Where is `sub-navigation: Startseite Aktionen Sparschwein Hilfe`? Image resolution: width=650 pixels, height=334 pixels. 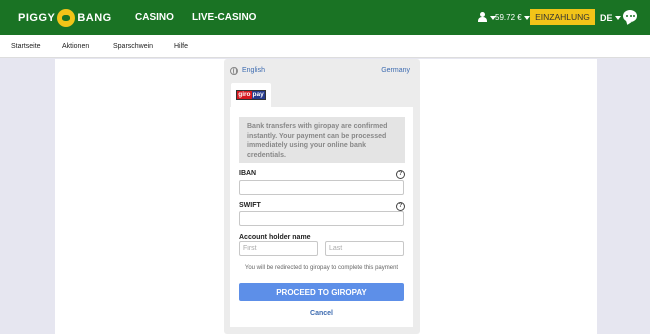 sub-navigation: Startseite Aktionen Sparschwein Hilfe is located at coordinates (325, 46).